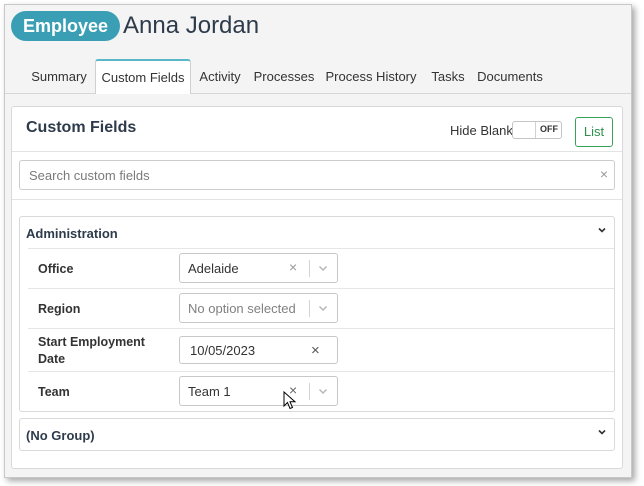 This screenshot has width=644, height=486. I want to click on field-label: Office, so click(56, 269).